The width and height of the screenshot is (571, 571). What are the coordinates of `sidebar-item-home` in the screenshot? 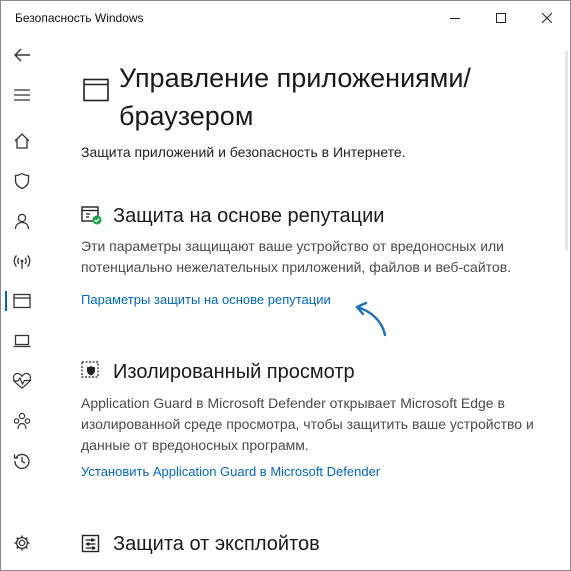 It's located at (22, 141).